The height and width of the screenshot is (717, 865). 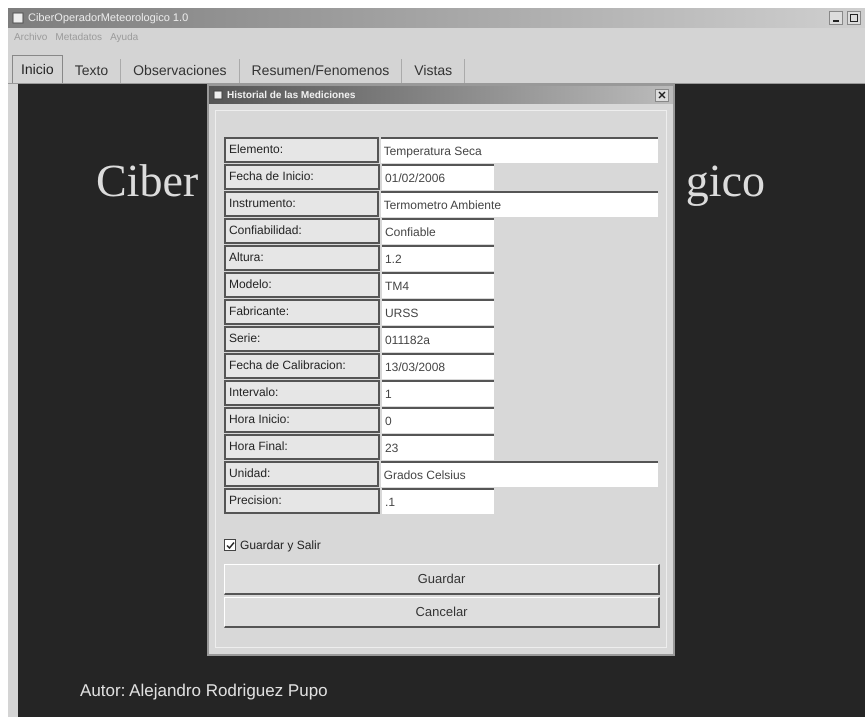 I want to click on dialog-button: Cancelar, so click(x=442, y=612).